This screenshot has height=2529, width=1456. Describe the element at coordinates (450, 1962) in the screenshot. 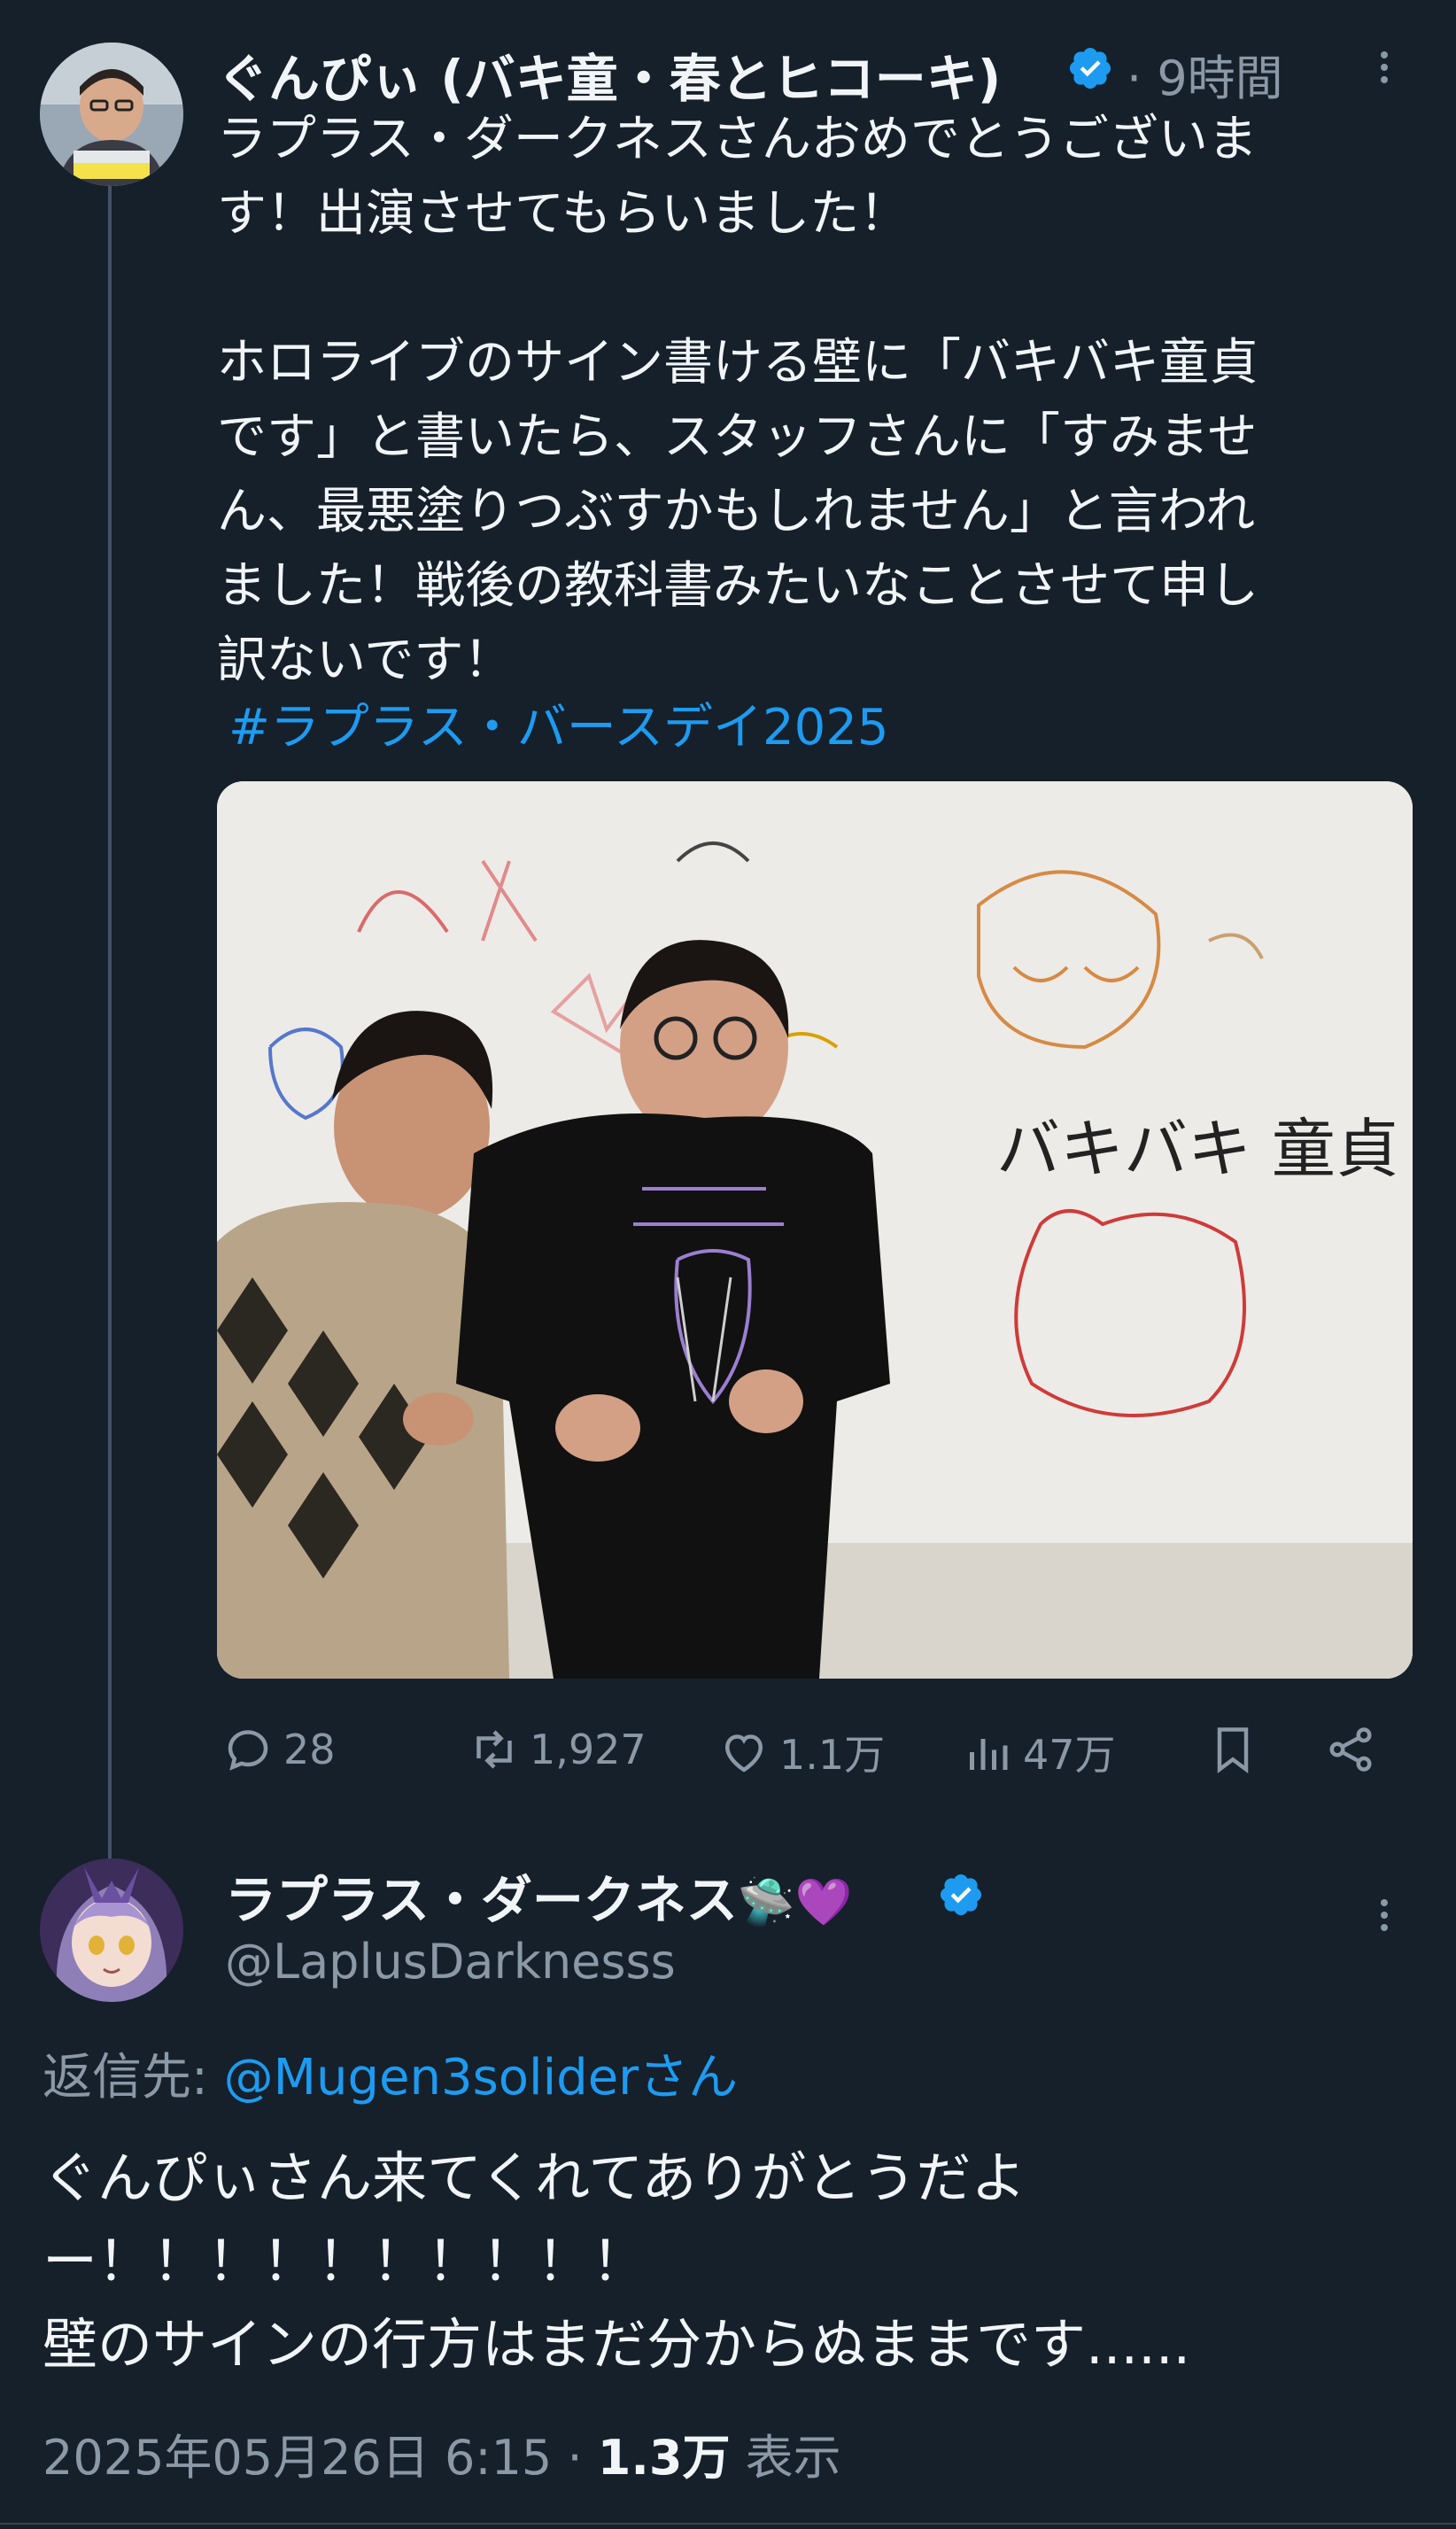

I see `tweet2-handle: @LaplusDarknesss` at that location.